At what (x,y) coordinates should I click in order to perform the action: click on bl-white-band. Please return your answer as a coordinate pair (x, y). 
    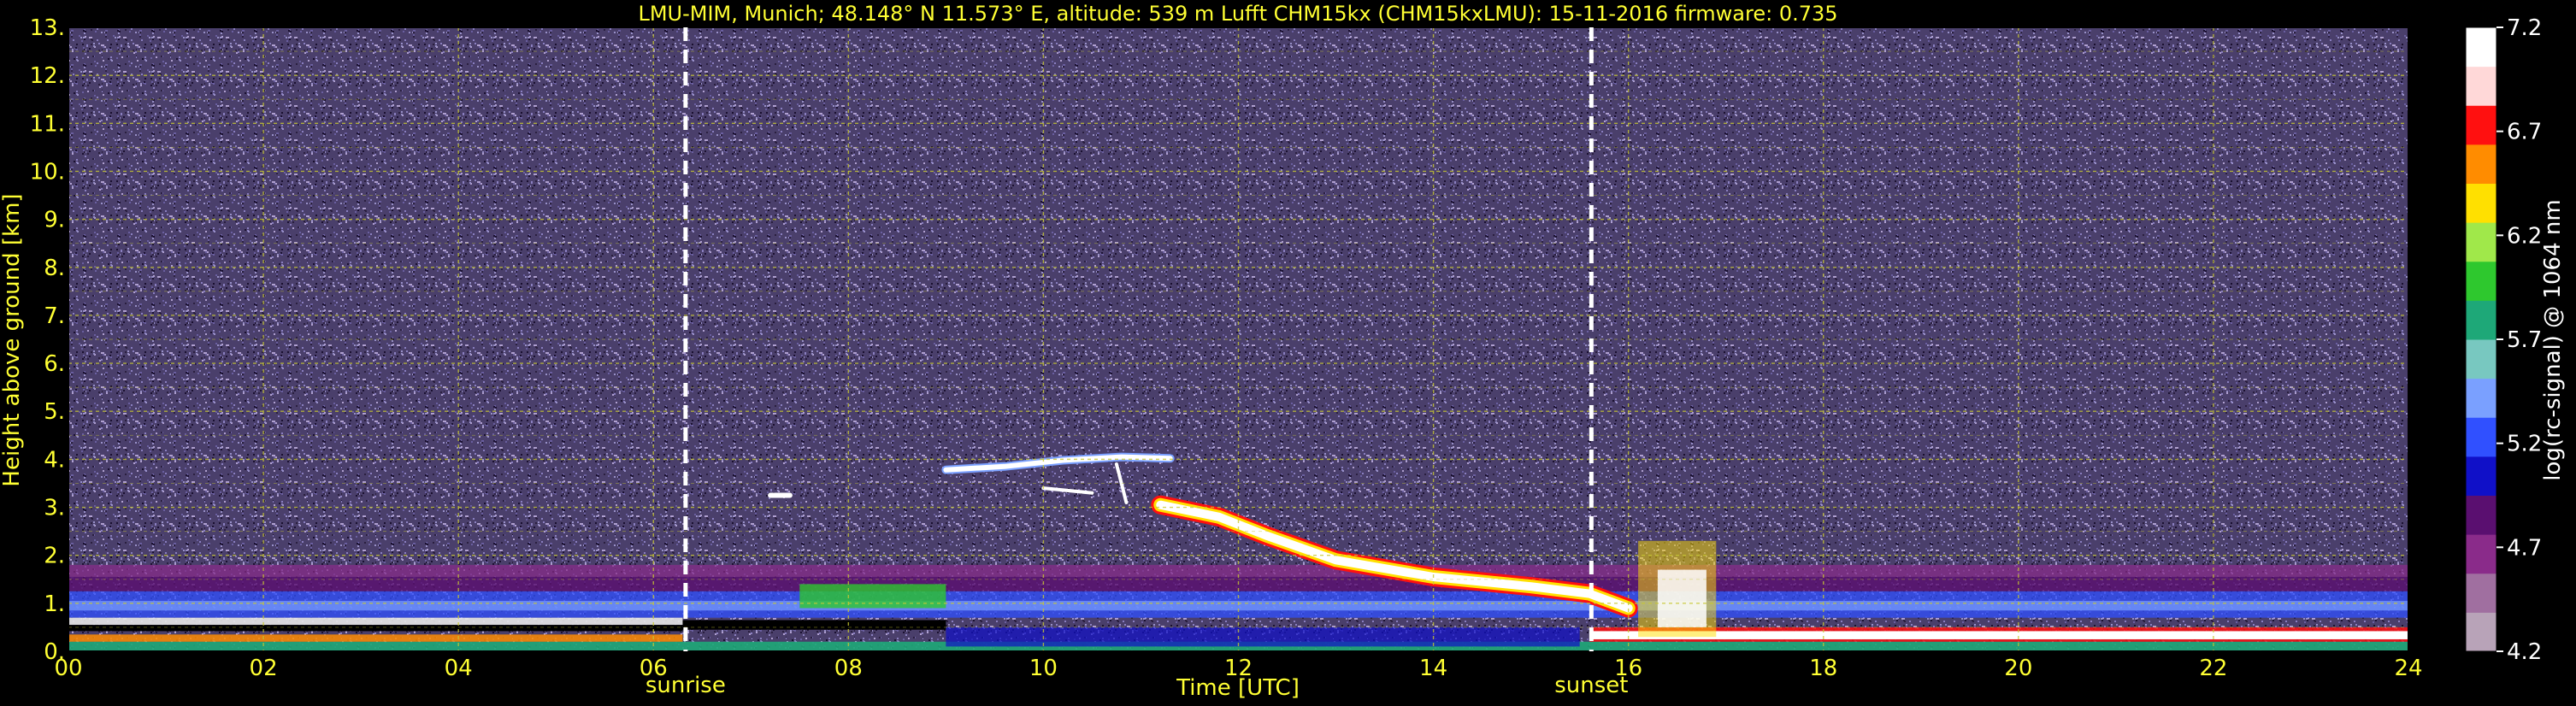
    Looking at the image, I should click on (375, 621).